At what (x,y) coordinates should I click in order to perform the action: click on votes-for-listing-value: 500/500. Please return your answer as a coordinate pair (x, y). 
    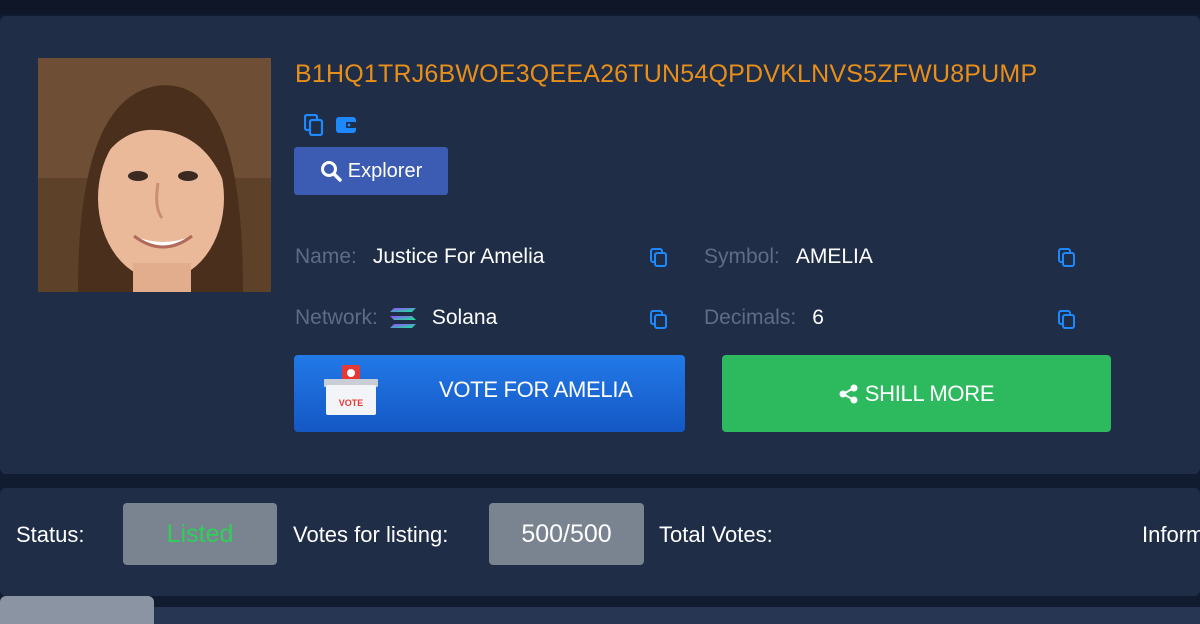
    Looking at the image, I should click on (566, 533).